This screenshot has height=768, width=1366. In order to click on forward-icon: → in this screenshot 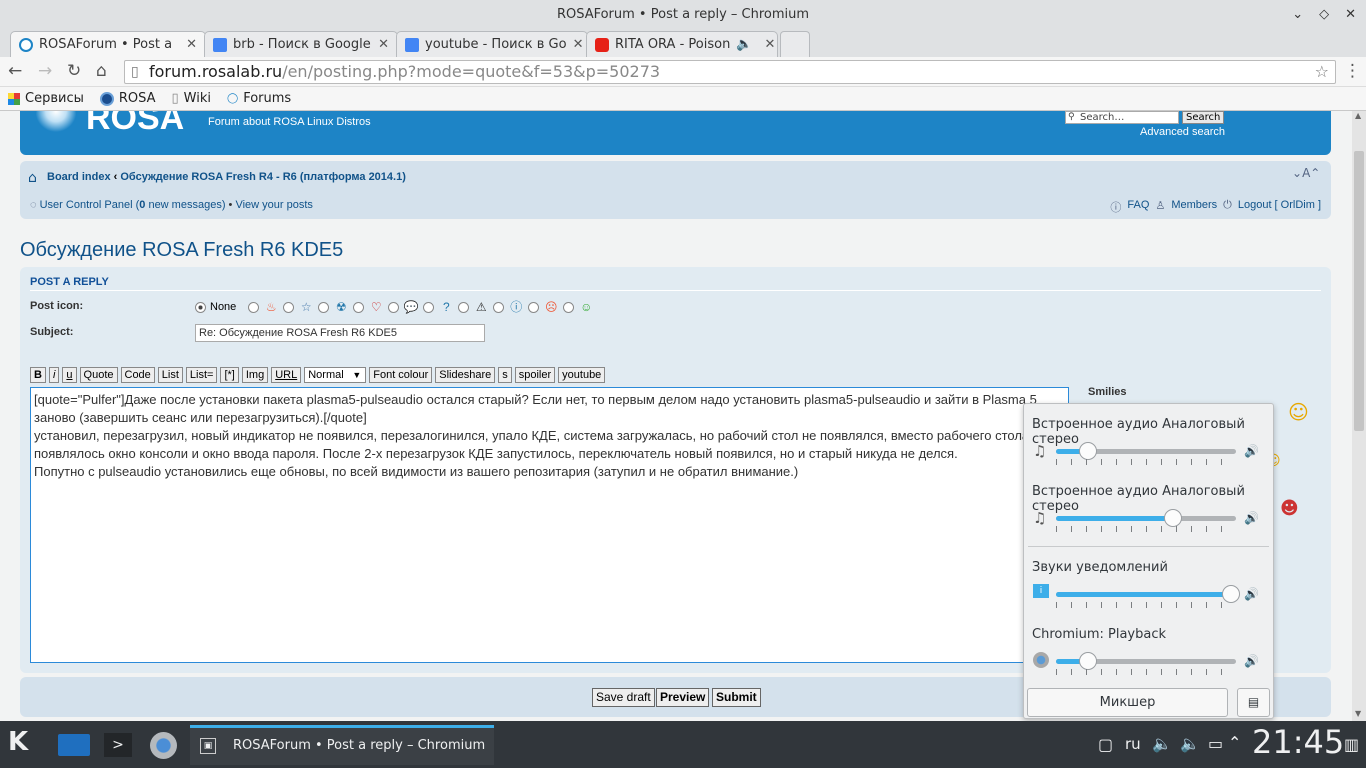, I will do `click(45, 71)`.